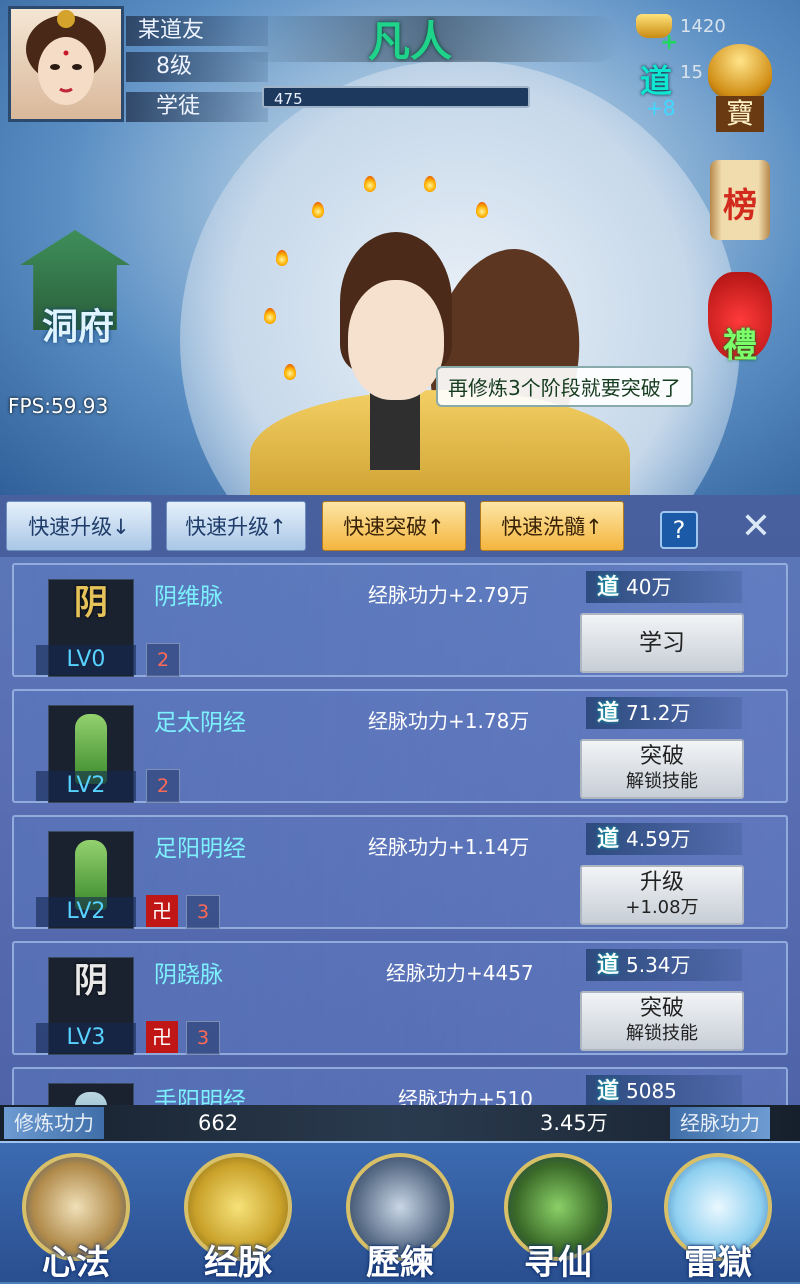  Describe the element at coordinates (236, 526) in the screenshot. I see `quick-upgrade-up-button: 快速升级↑` at that location.